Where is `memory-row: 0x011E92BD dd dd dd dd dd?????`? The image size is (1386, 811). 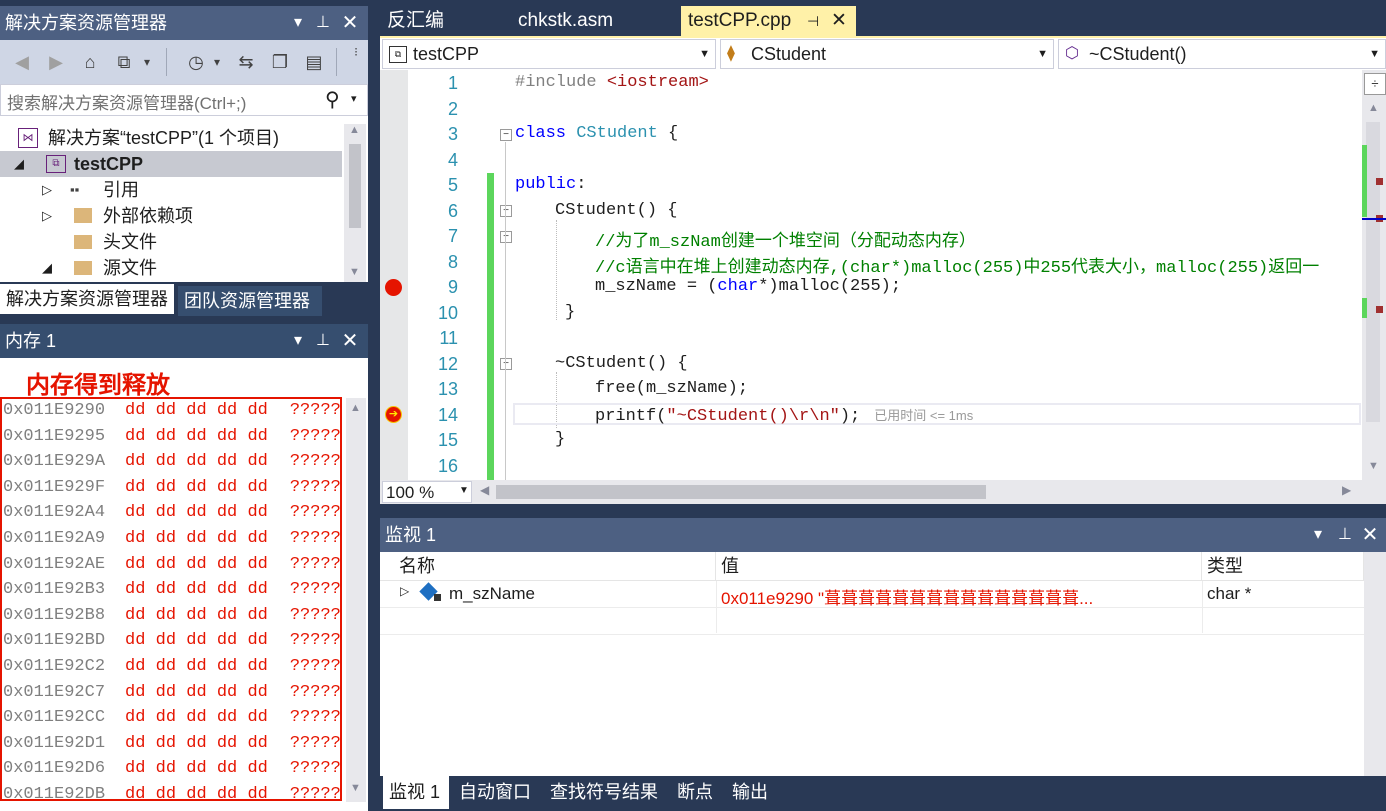
memory-row: 0x011E92BD dd dd dd dd dd????? is located at coordinates (172, 641).